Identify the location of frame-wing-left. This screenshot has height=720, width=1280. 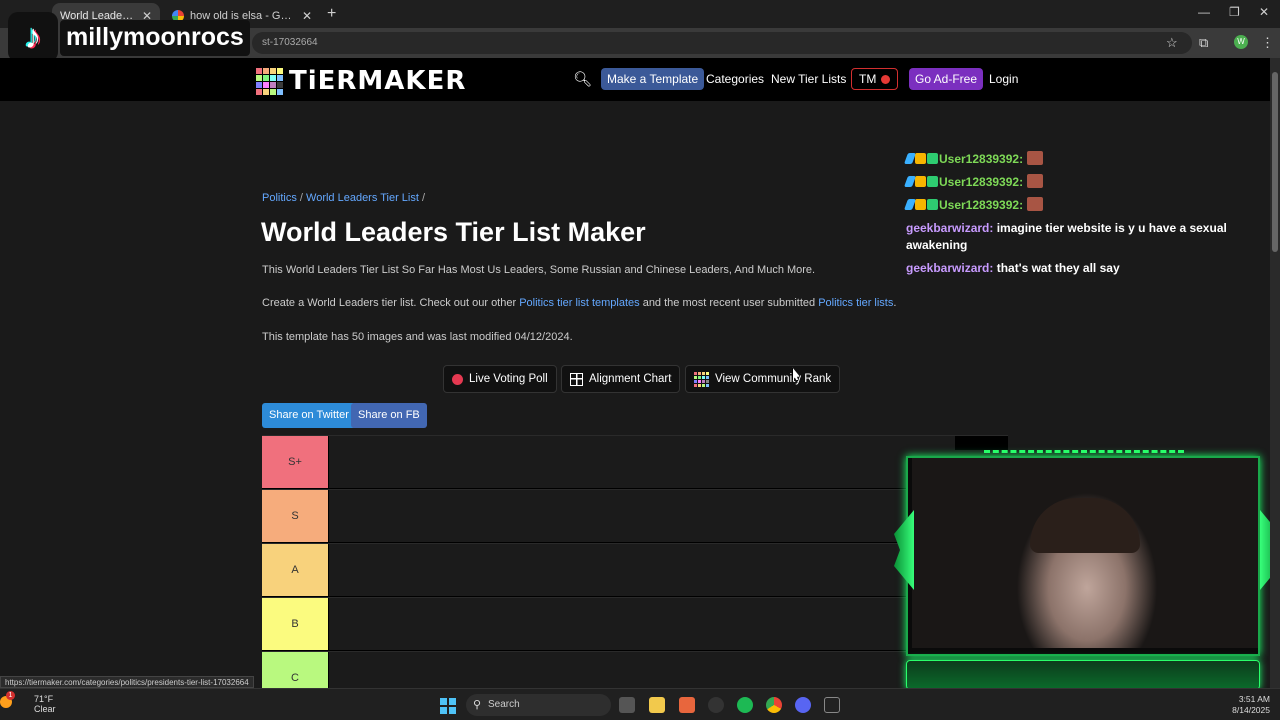
(904, 550).